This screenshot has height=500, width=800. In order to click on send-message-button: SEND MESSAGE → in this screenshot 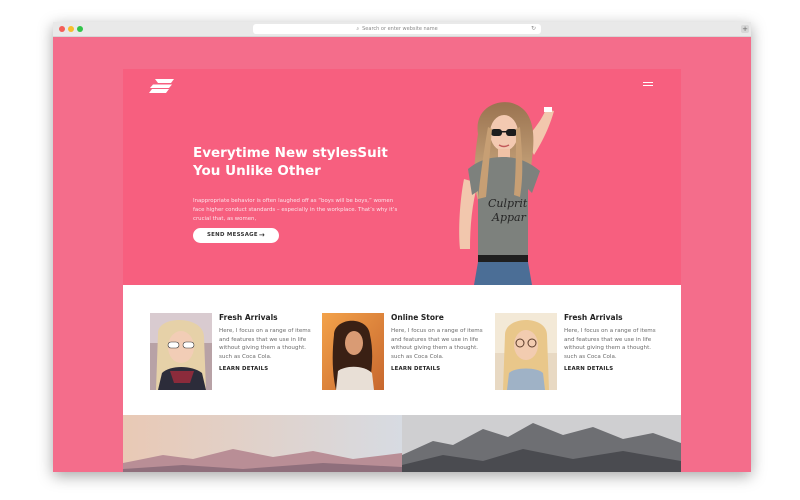, I will do `click(236, 235)`.